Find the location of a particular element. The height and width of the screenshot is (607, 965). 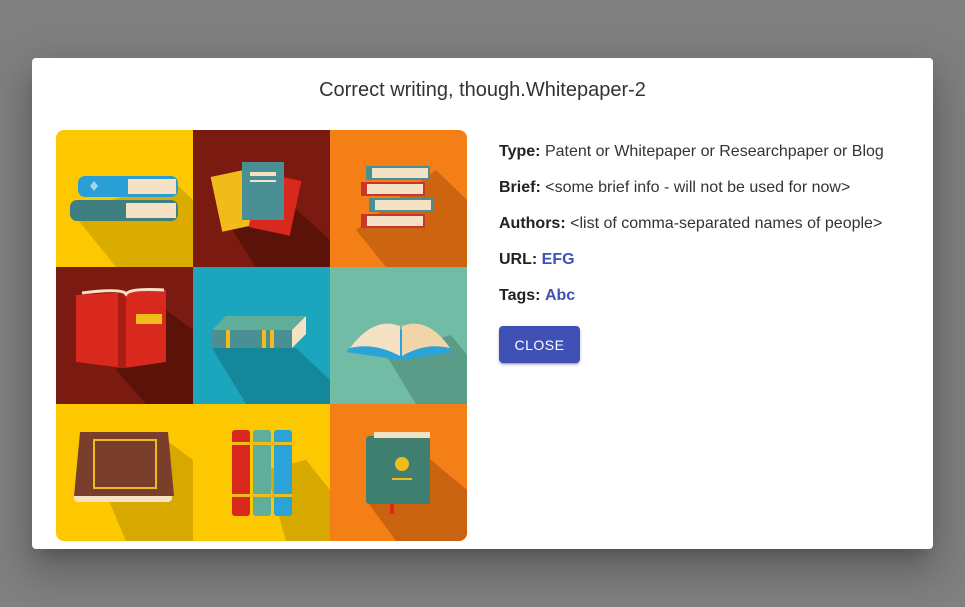

brief-label: Brief: is located at coordinates (520, 187).